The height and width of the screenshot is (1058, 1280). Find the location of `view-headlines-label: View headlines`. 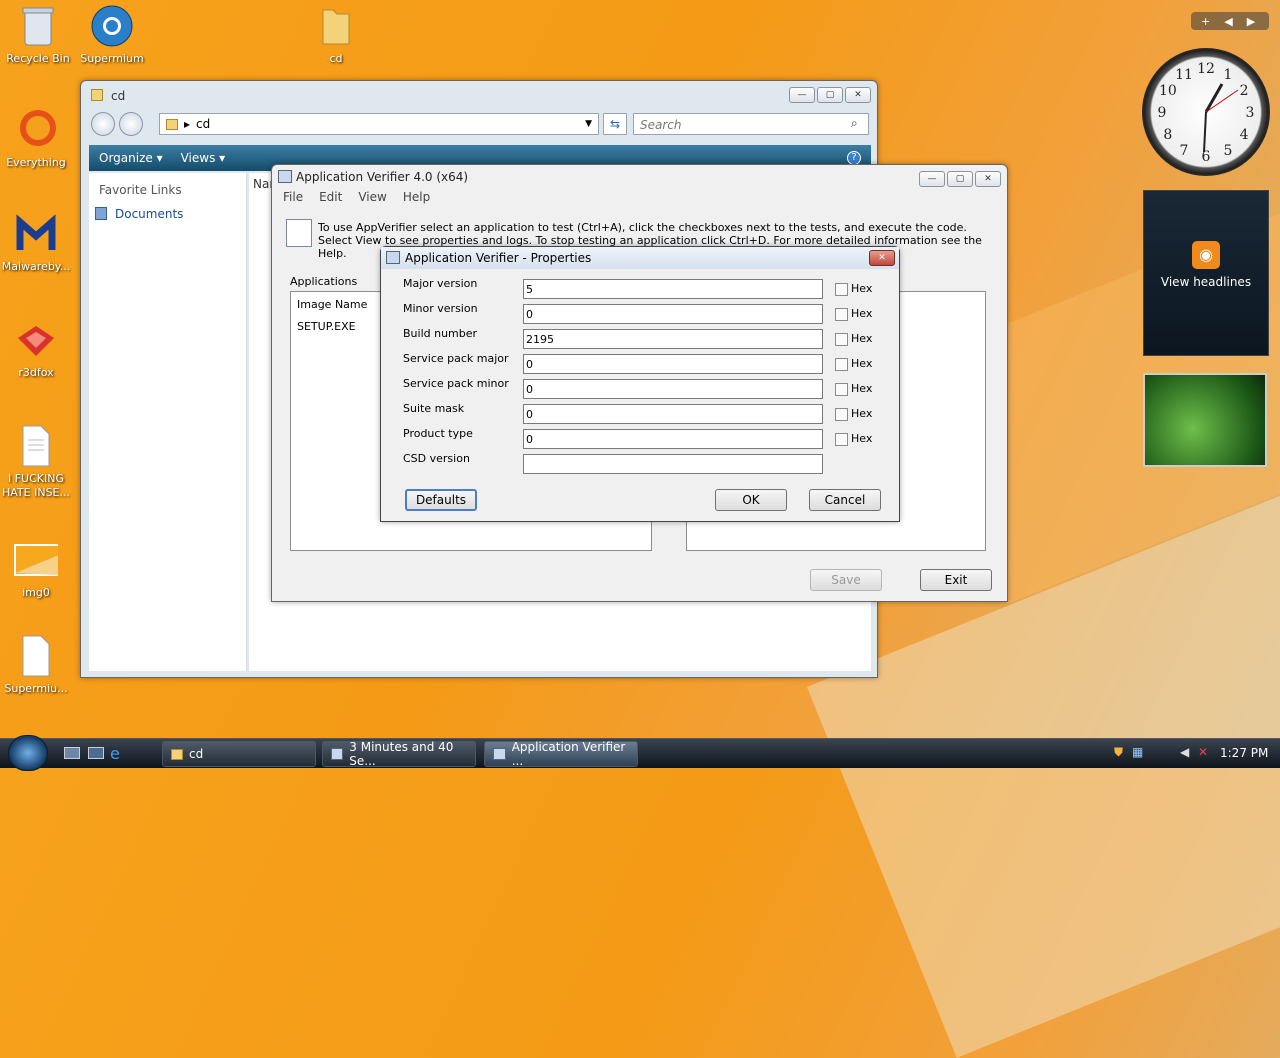

view-headlines-label: View headlines is located at coordinates (1206, 282).